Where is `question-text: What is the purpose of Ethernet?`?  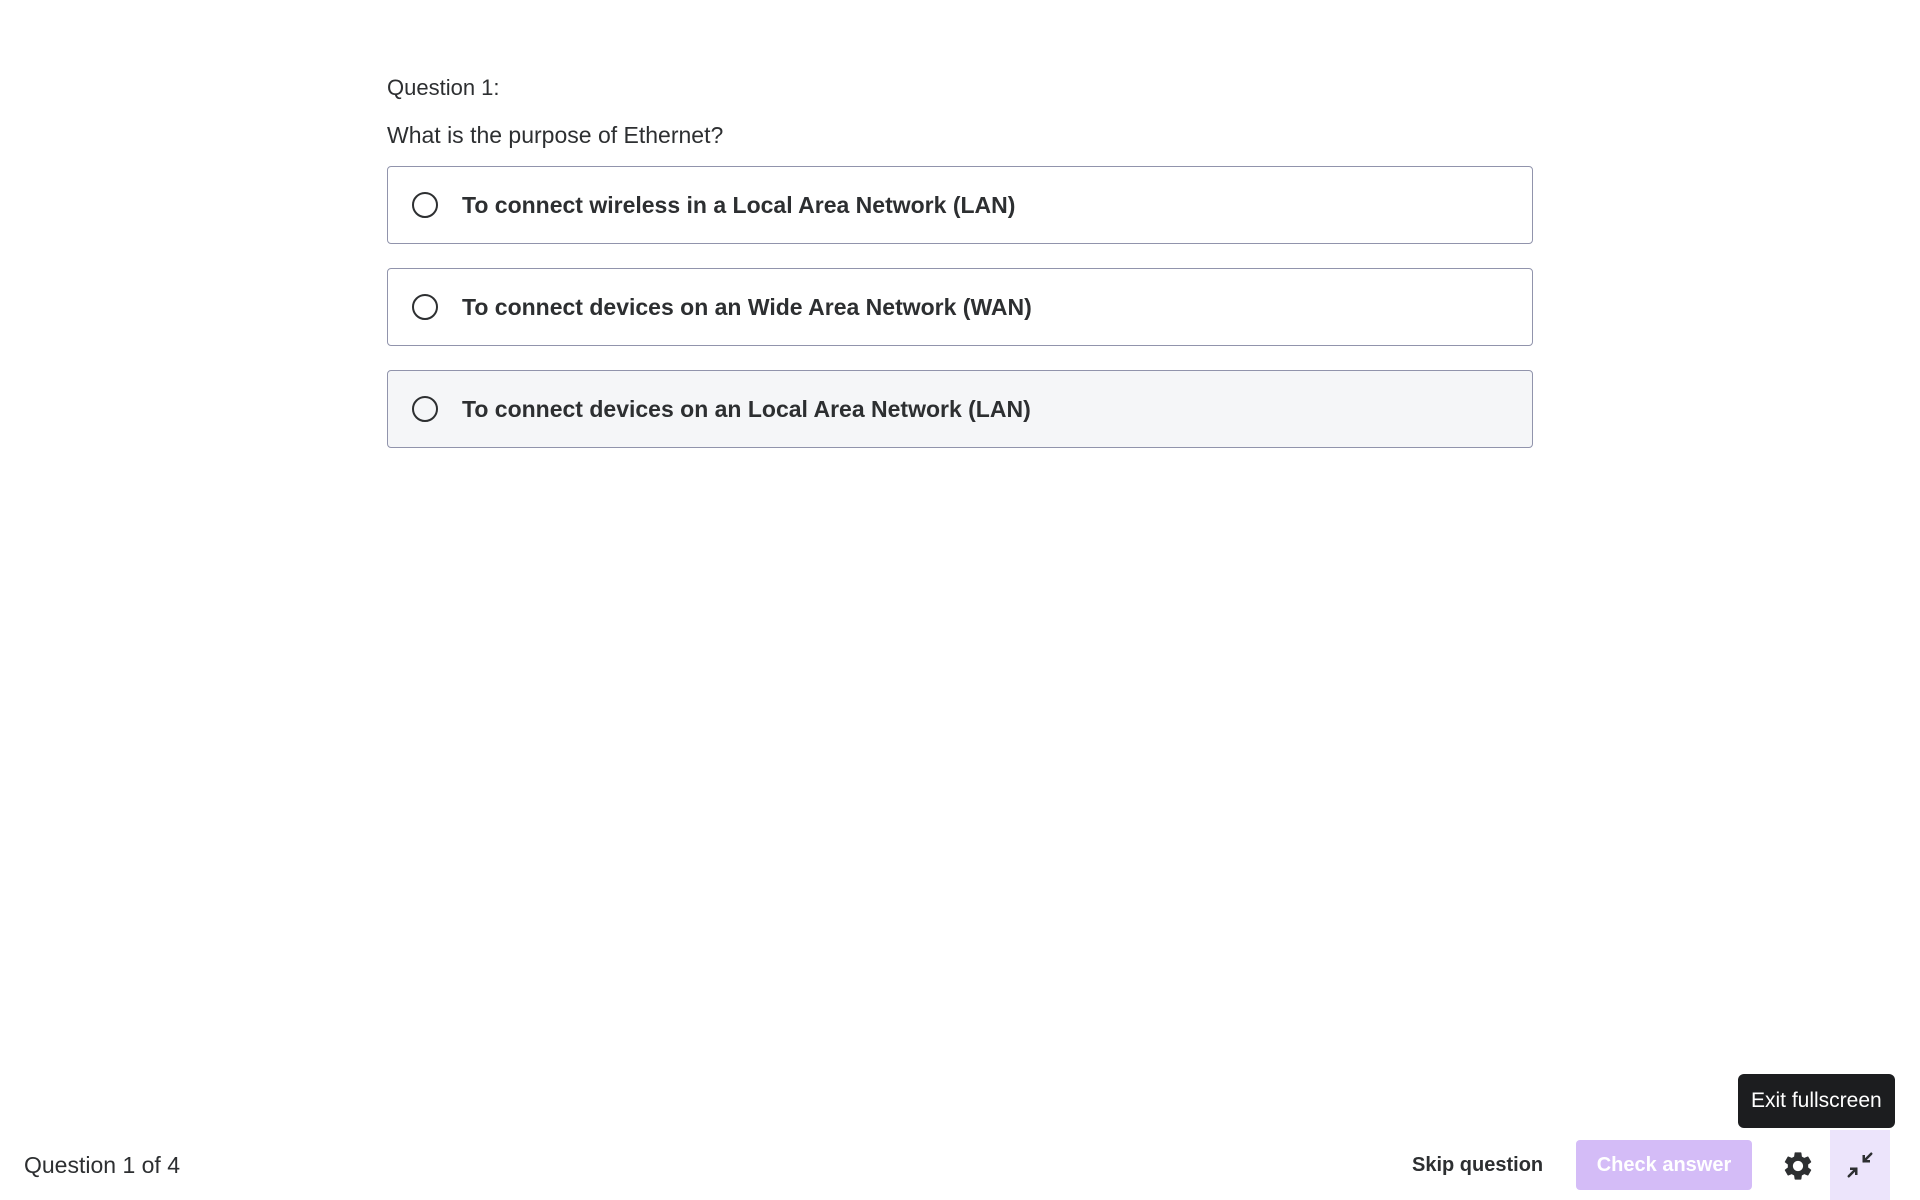 question-text: What is the purpose of Ethernet? is located at coordinates (555, 135).